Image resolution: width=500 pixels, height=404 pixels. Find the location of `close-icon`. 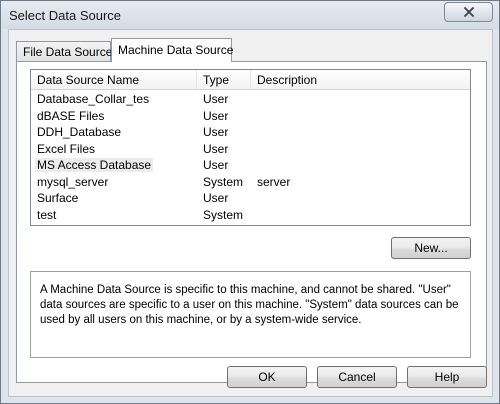

close-icon is located at coordinates (468, 12).